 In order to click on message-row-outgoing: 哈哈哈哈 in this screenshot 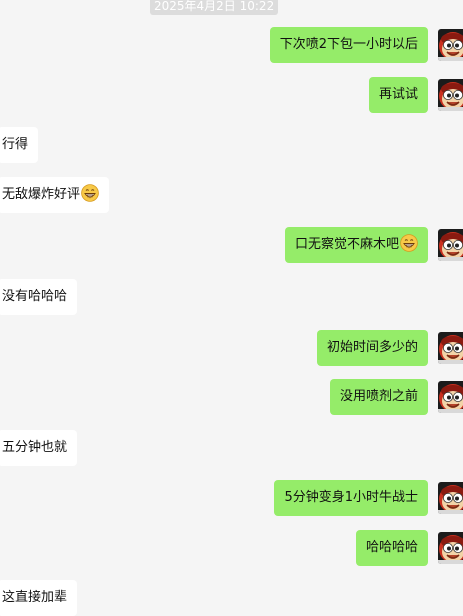, I will do `click(231, 548)`.